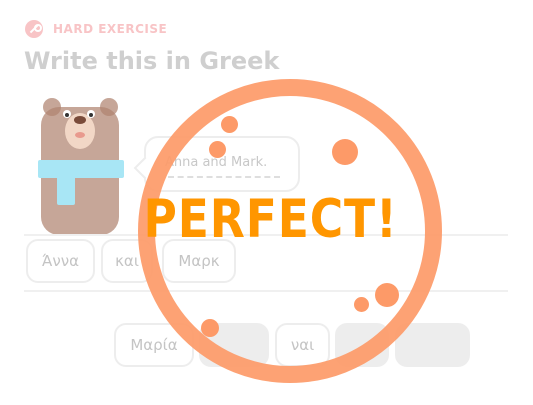 The height and width of the screenshot is (405, 533). What do you see at coordinates (270, 219) in the screenshot?
I see `success-stamp-text: PERFECT!` at bounding box center [270, 219].